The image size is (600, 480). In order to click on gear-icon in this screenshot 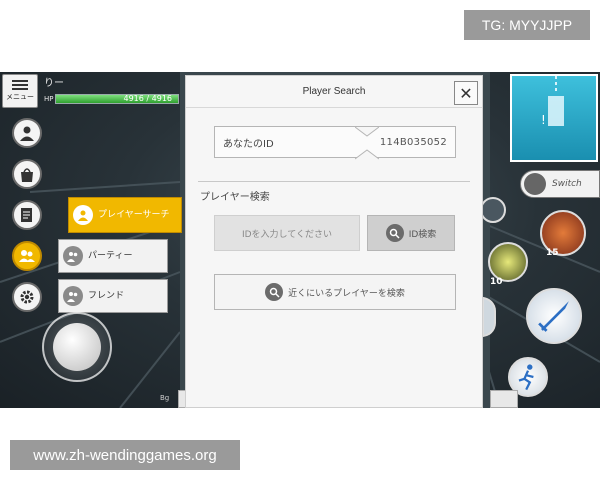, I will do `click(27, 297)`.